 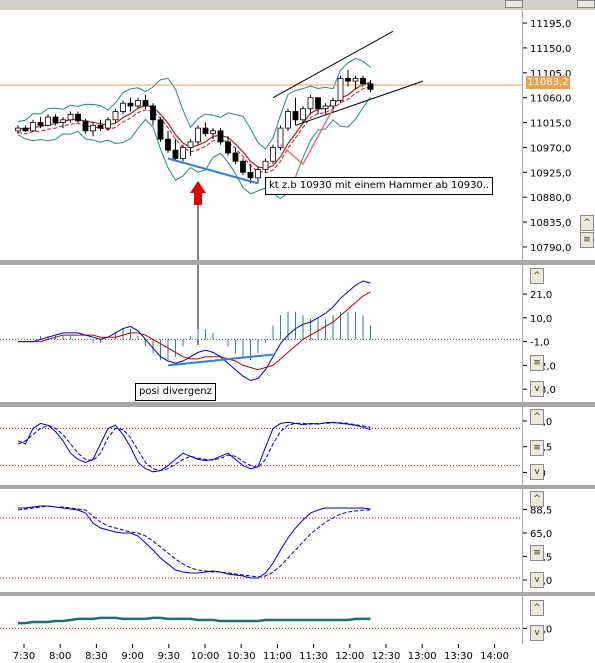 I want to click on price-axis-tick-label: 11150,0, so click(x=550, y=49).